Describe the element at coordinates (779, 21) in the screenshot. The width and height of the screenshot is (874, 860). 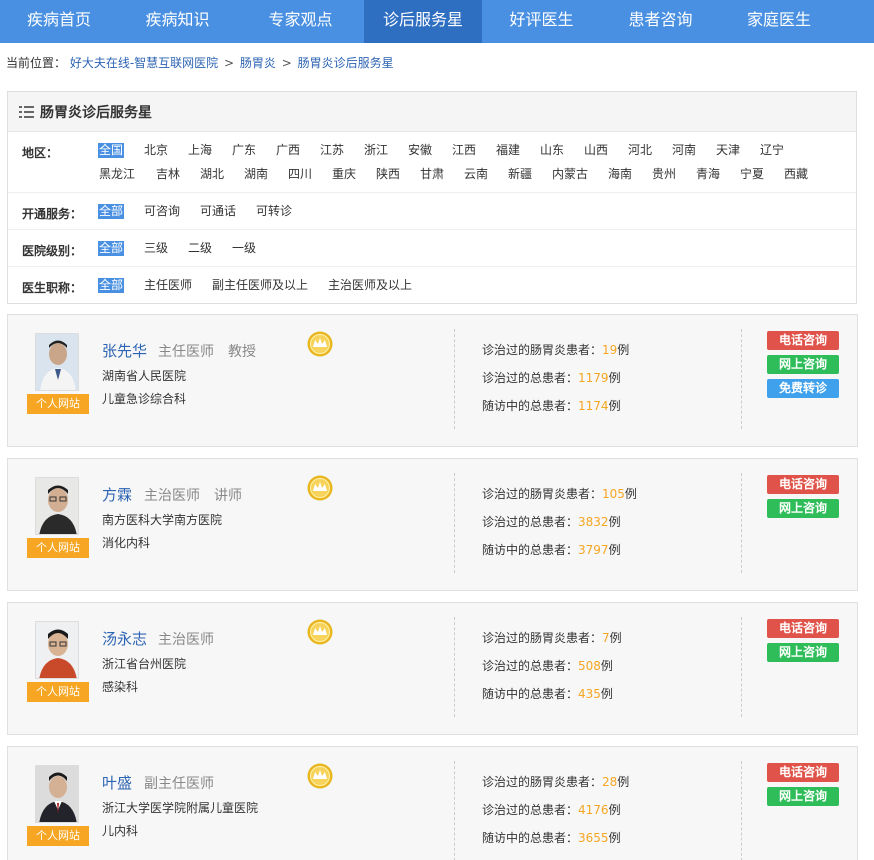
I see `nav-family-doctor: 家庭医生` at that location.